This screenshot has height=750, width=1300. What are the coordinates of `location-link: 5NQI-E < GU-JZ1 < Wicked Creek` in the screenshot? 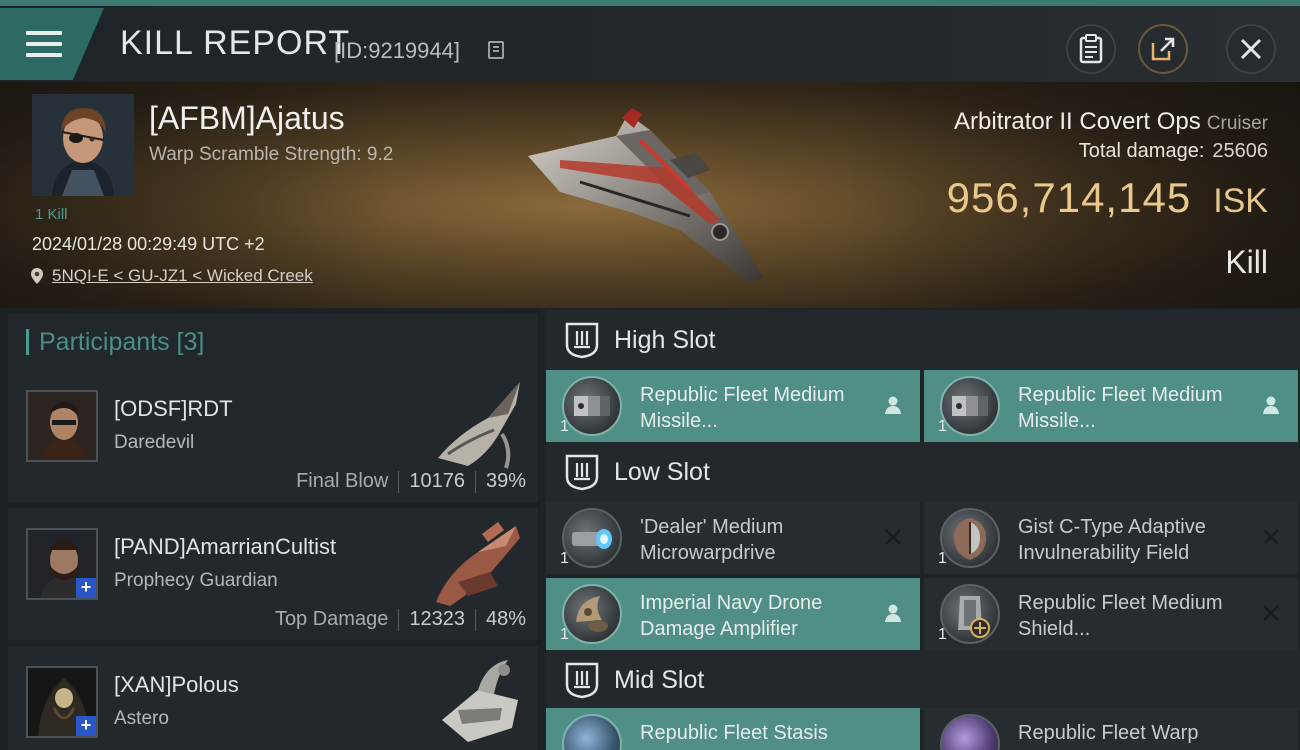 It's located at (171, 276).